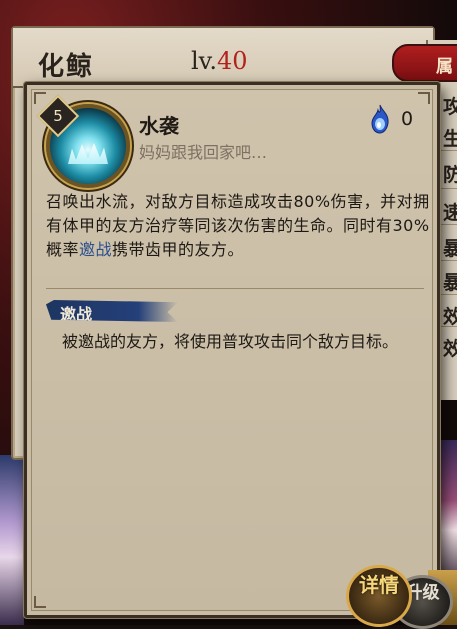 Image resolution: width=457 pixels, height=629 pixels. What do you see at coordinates (235, 288) in the screenshot?
I see `section-divider` at bounding box center [235, 288].